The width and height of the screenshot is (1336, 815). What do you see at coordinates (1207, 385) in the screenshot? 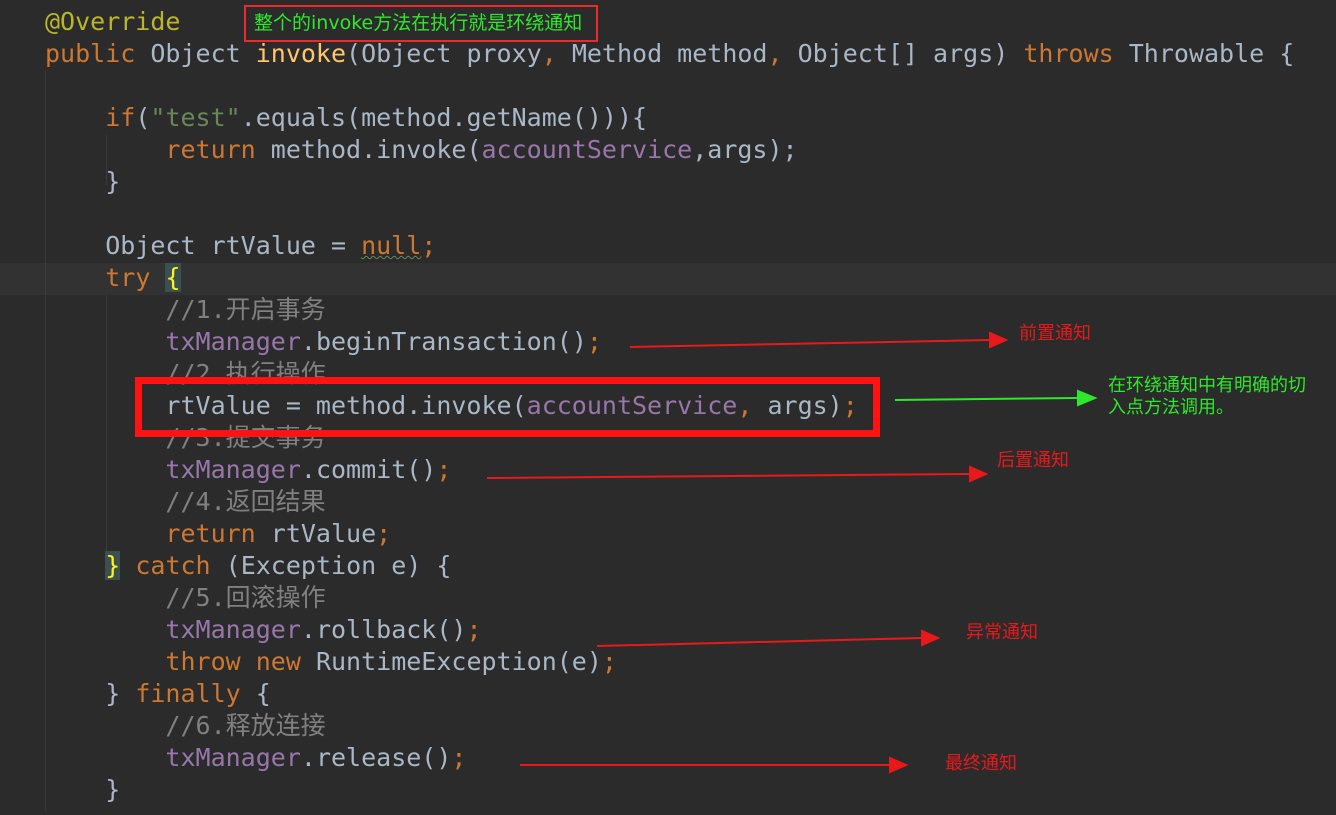
I see `around-advice-label-1: 在环绕通知中有明确的切` at bounding box center [1207, 385].